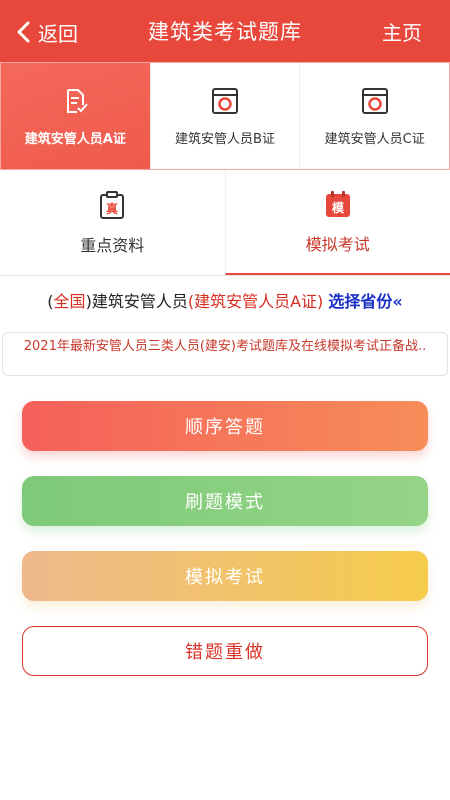  Describe the element at coordinates (338, 207) in the screenshot. I see `calendar-icon-char: 模` at that location.